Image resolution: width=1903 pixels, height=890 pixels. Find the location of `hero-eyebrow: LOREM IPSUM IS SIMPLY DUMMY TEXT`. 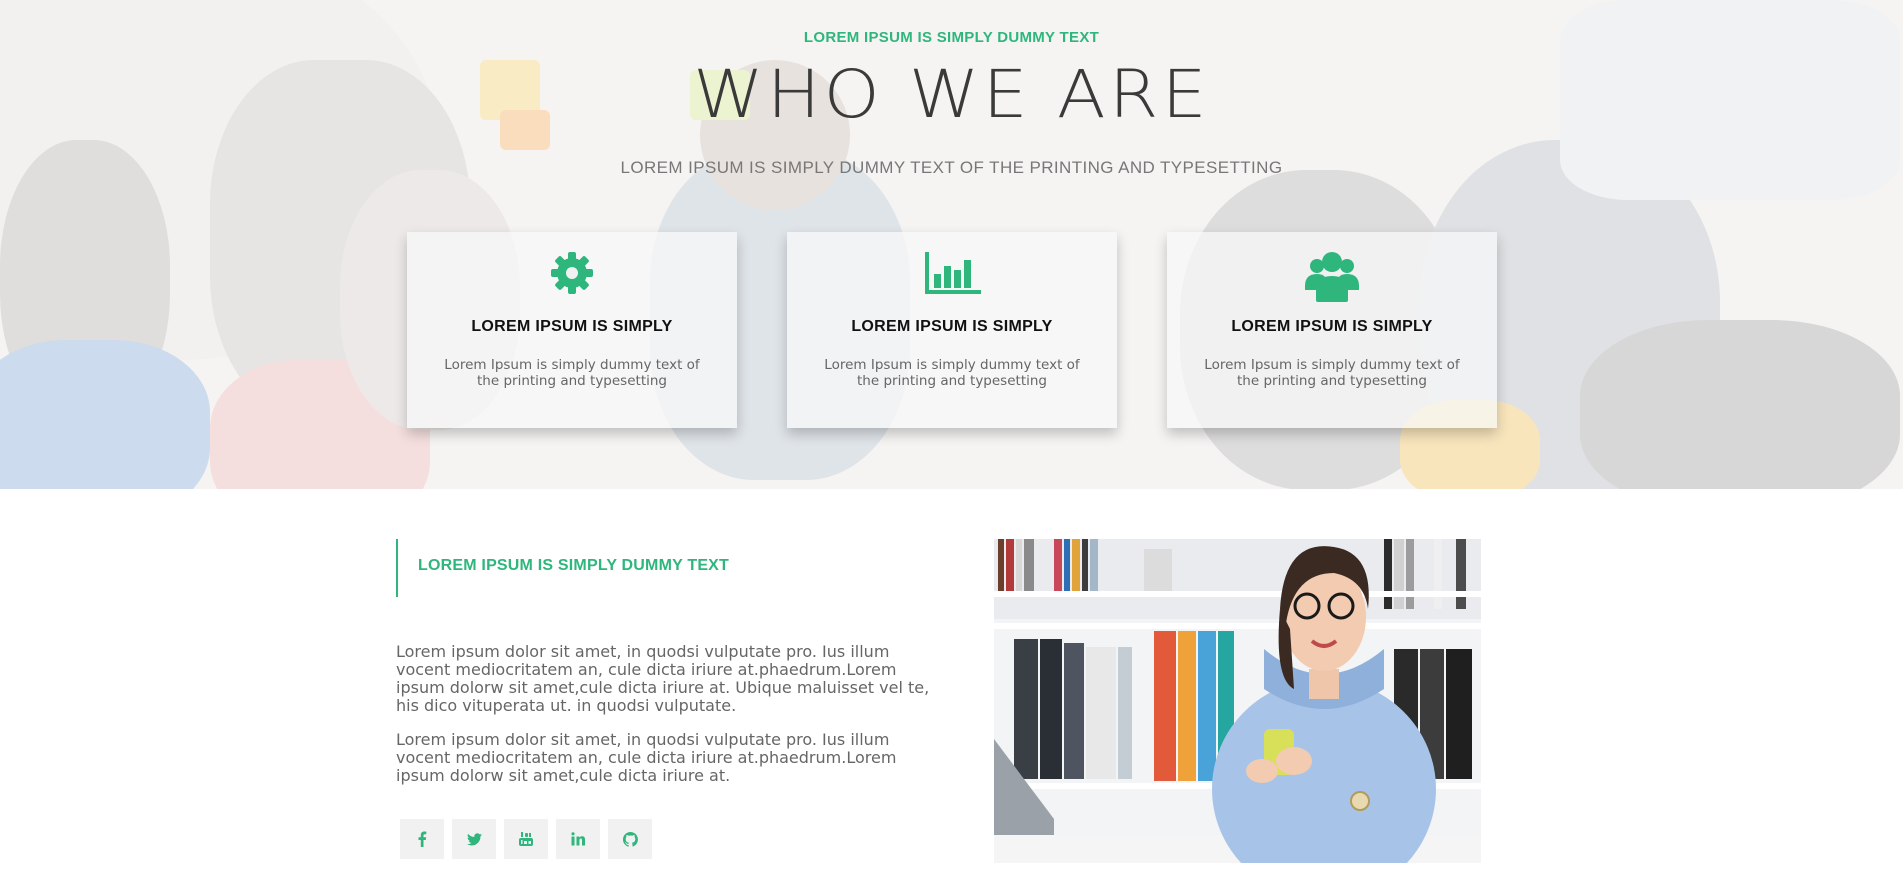

hero-eyebrow: LOREM IPSUM IS SIMPLY DUMMY TEXT is located at coordinates (951, 37).